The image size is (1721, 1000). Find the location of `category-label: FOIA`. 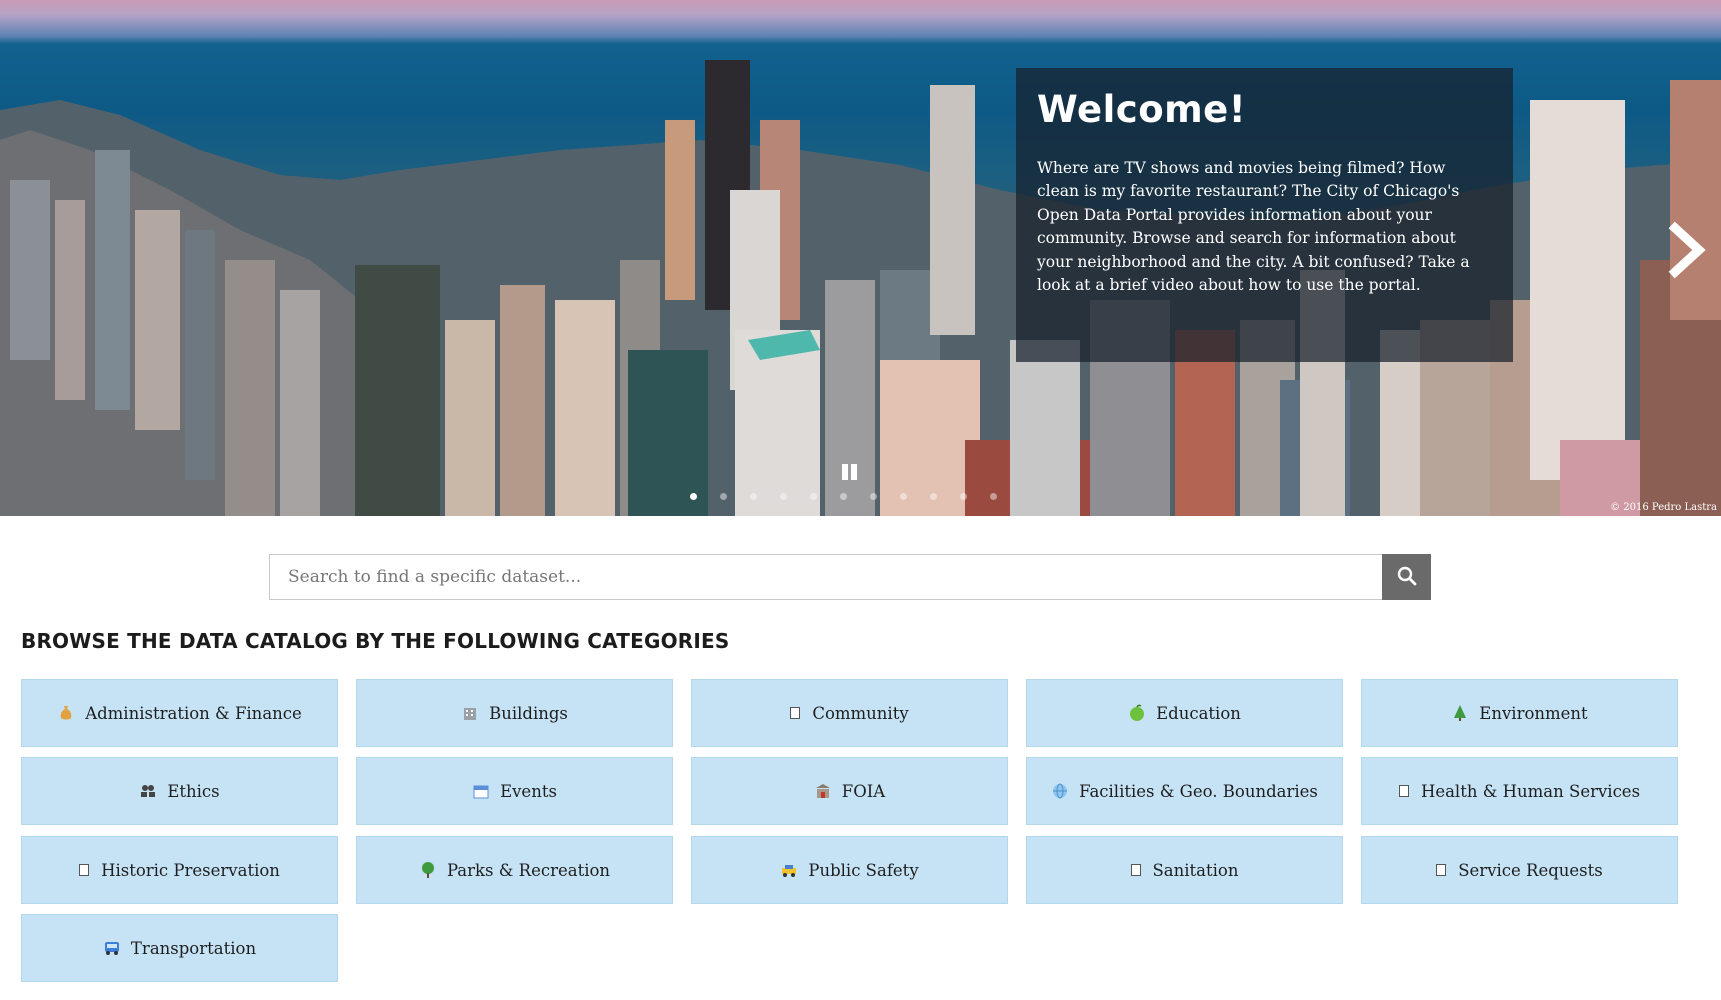

category-label: FOIA is located at coordinates (863, 791).